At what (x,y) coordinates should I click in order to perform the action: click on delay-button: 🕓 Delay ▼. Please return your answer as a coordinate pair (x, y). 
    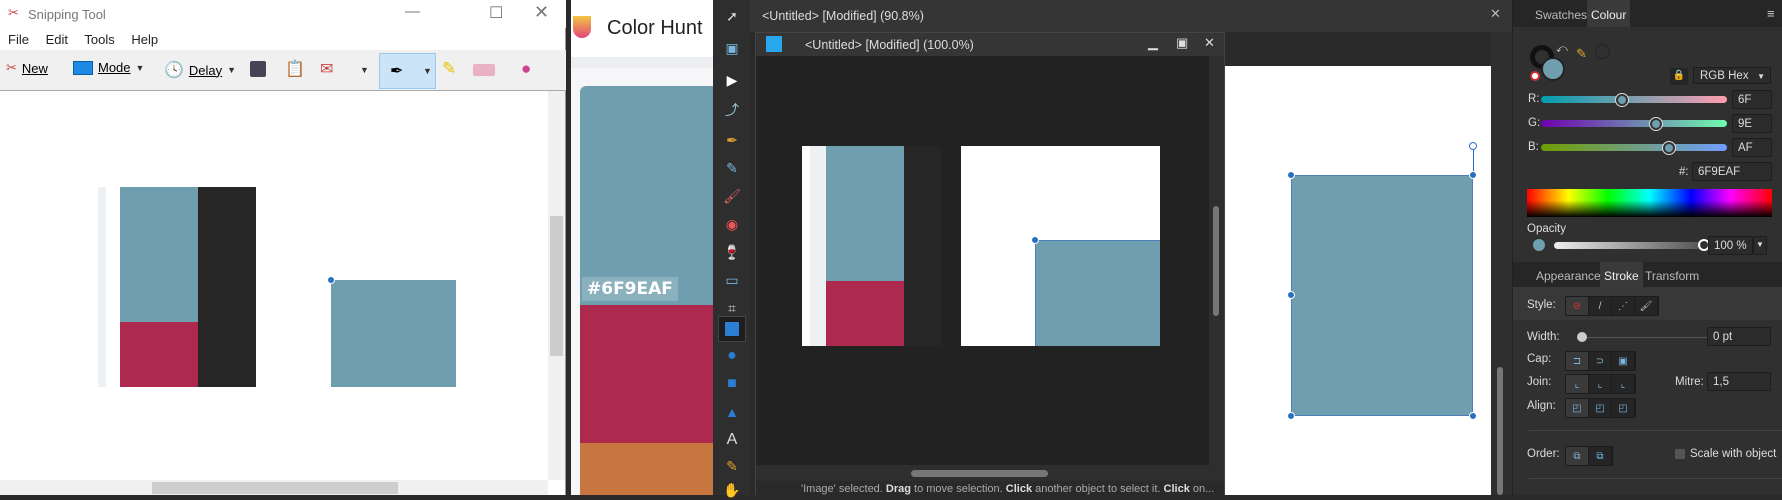
    Looking at the image, I should click on (200, 70).